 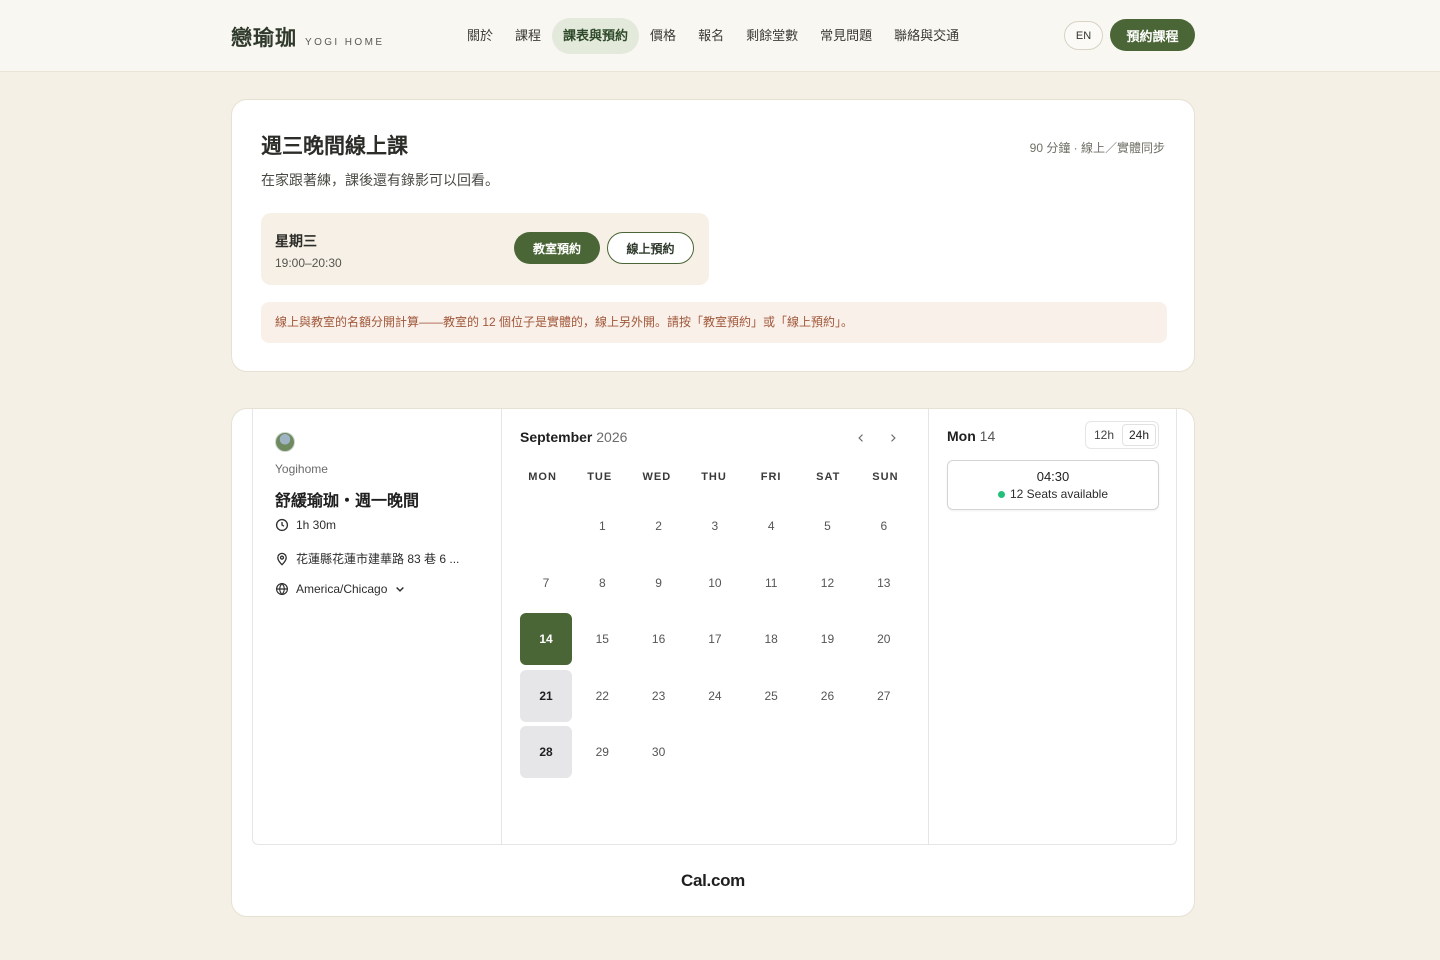 What do you see at coordinates (1097, 148) in the screenshot?
I see `class-meta: 90 分鐘 · 線上／實體同步` at bounding box center [1097, 148].